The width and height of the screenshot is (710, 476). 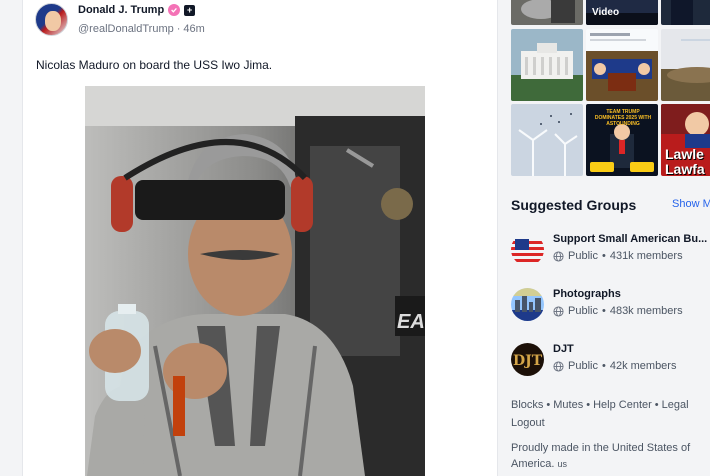 What do you see at coordinates (527, 304) in the screenshot?
I see `group-avatar-city` at bounding box center [527, 304].